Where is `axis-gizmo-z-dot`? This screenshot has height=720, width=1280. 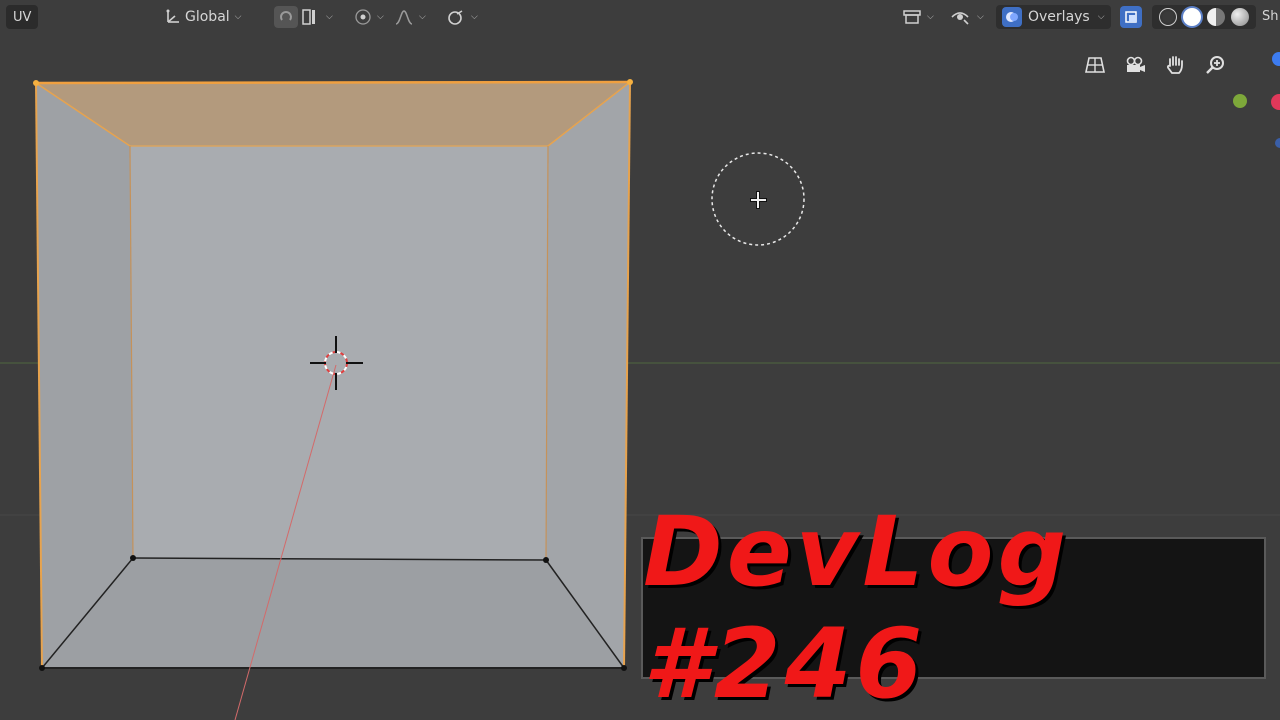
axis-gizmo-z-dot is located at coordinates (1276, 59).